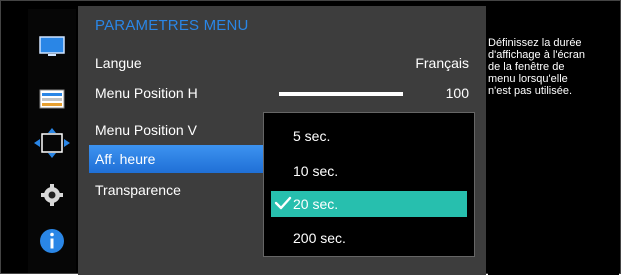 The image size is (621, 275). What do you see at coordinates (282, 63) in the screenshot?
I see `menu-item-langue: Langue Français` at bounding box center [282, 63].